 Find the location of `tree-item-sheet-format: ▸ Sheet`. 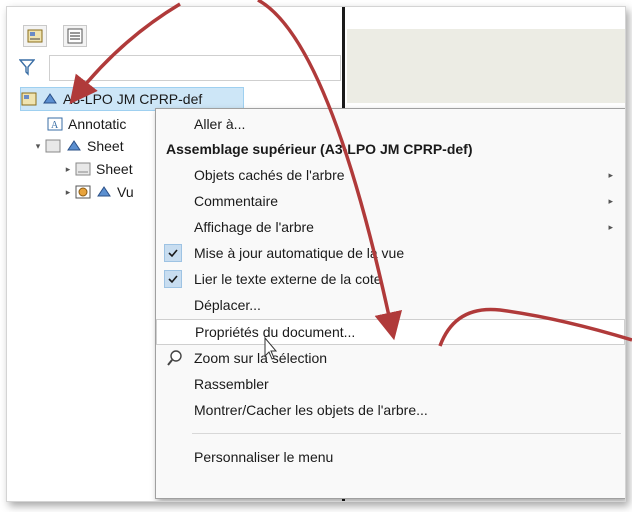

tree-item-sheet-format: ▸ Sheet is located at coordinates (97, 169).